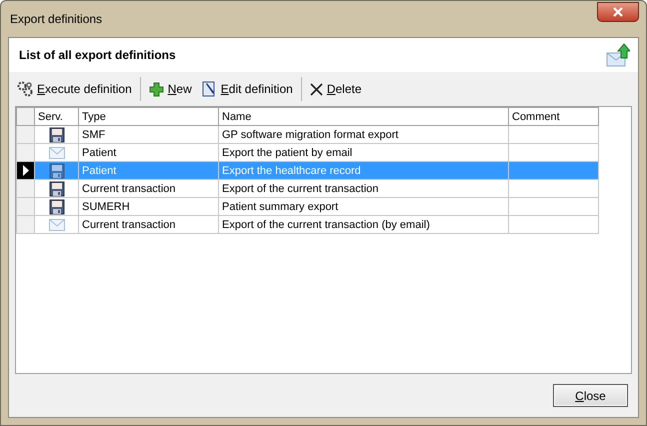 The width and height of the screenshot is (647, 426). What do you see at coordinates (209, 89) in the screenshot?
I see `document-pencil-icon` at bounding box center [209, 89].